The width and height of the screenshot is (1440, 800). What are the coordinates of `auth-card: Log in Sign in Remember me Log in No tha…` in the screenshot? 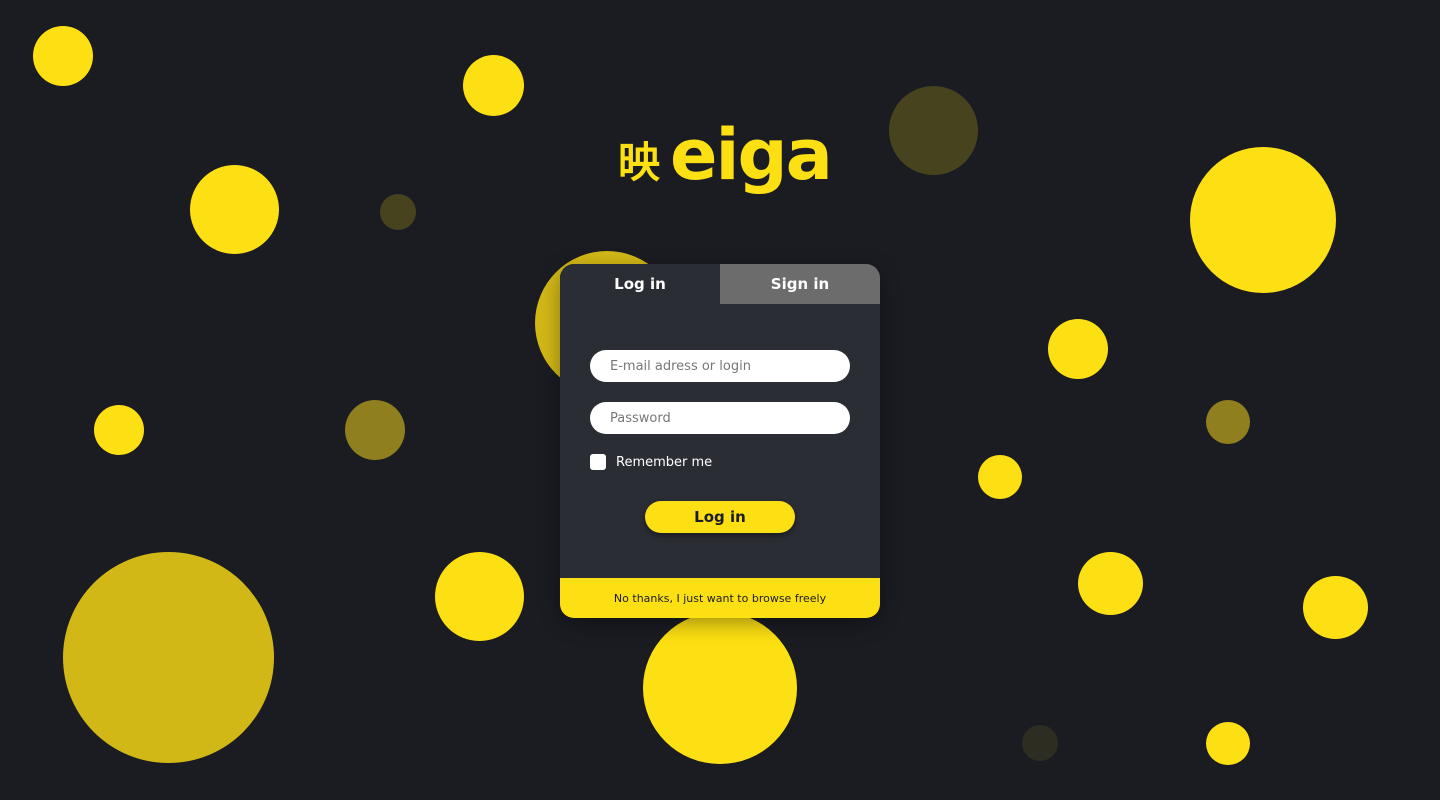 It's located at (720, 441).